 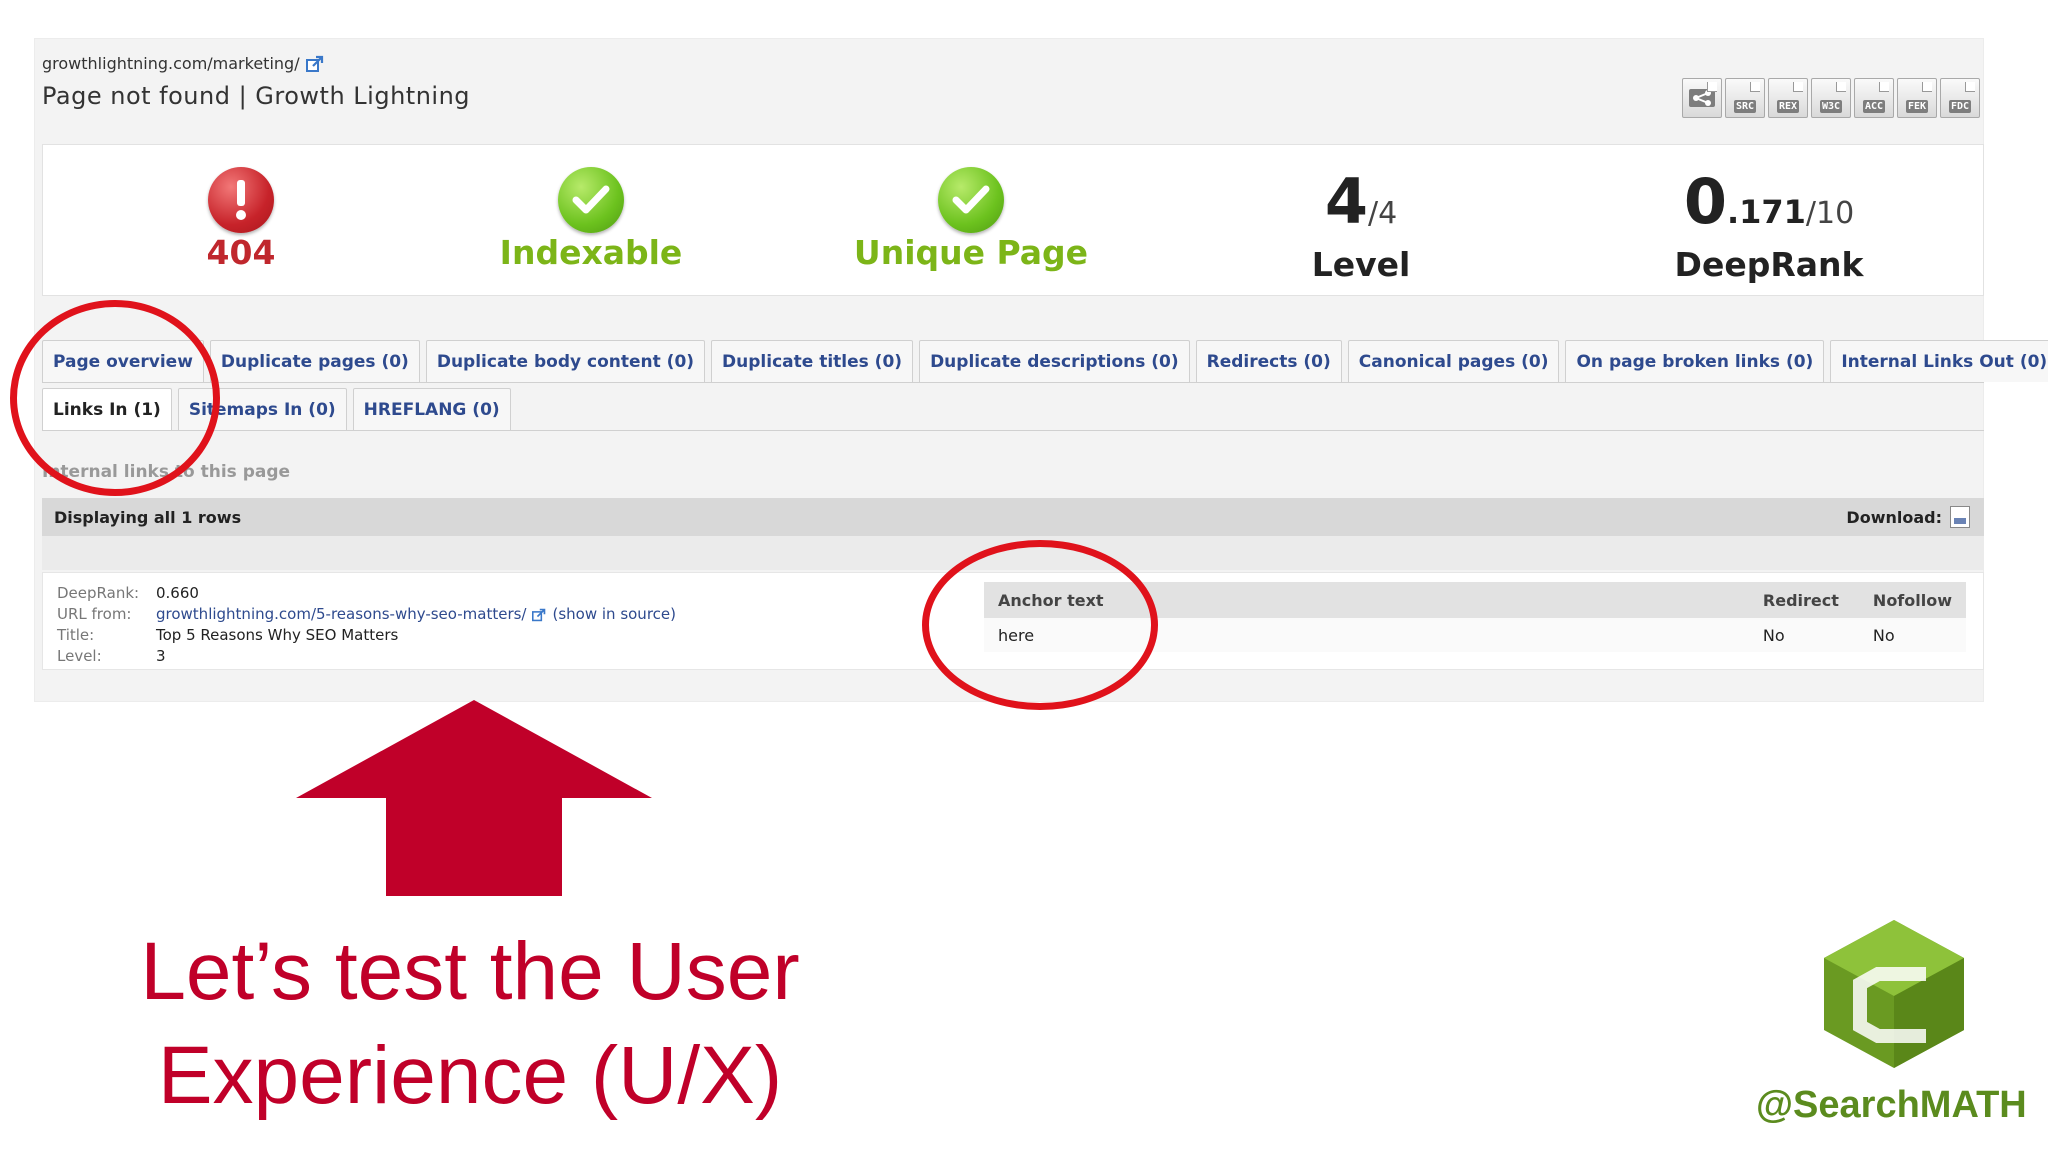 What do you see at coordinates (614, 614) in the screenshot?
I see `show-in-source-link: (show in source)` at bounding box center [614, 614].